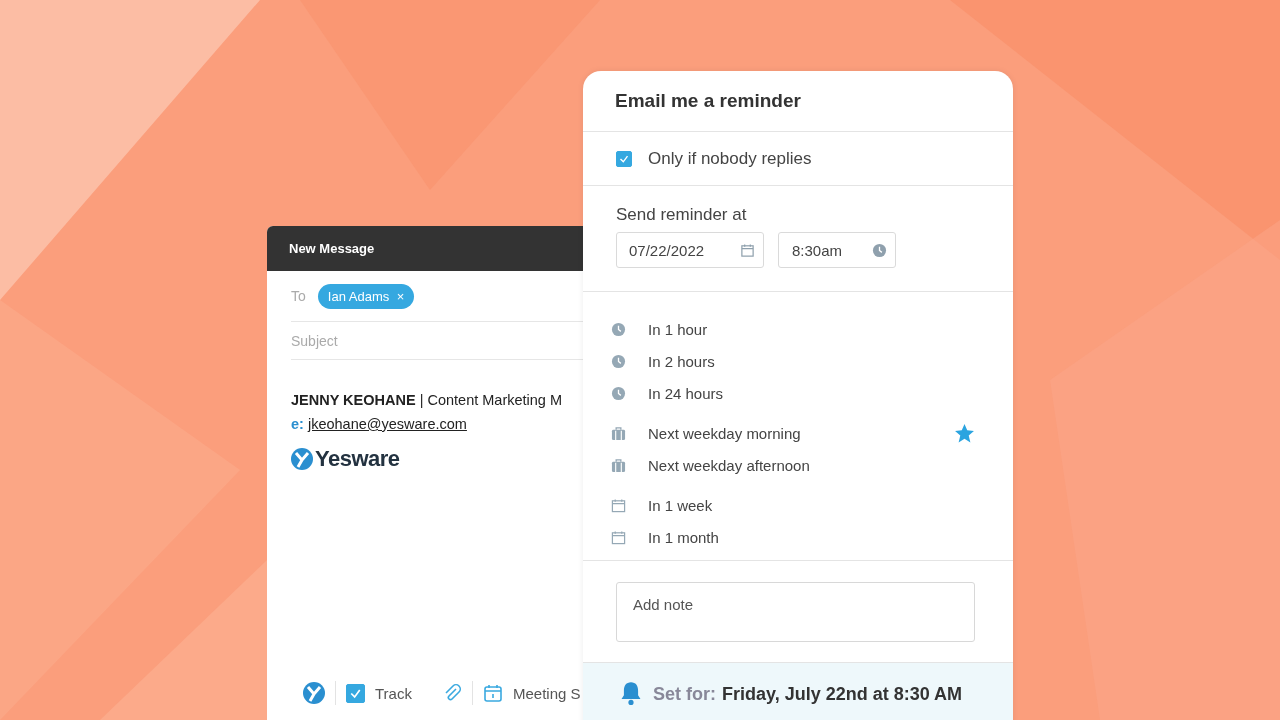 Image resolution: width=1280 pixels, height=720 pixels. I want to click on bell-icon, so click(631, 693).